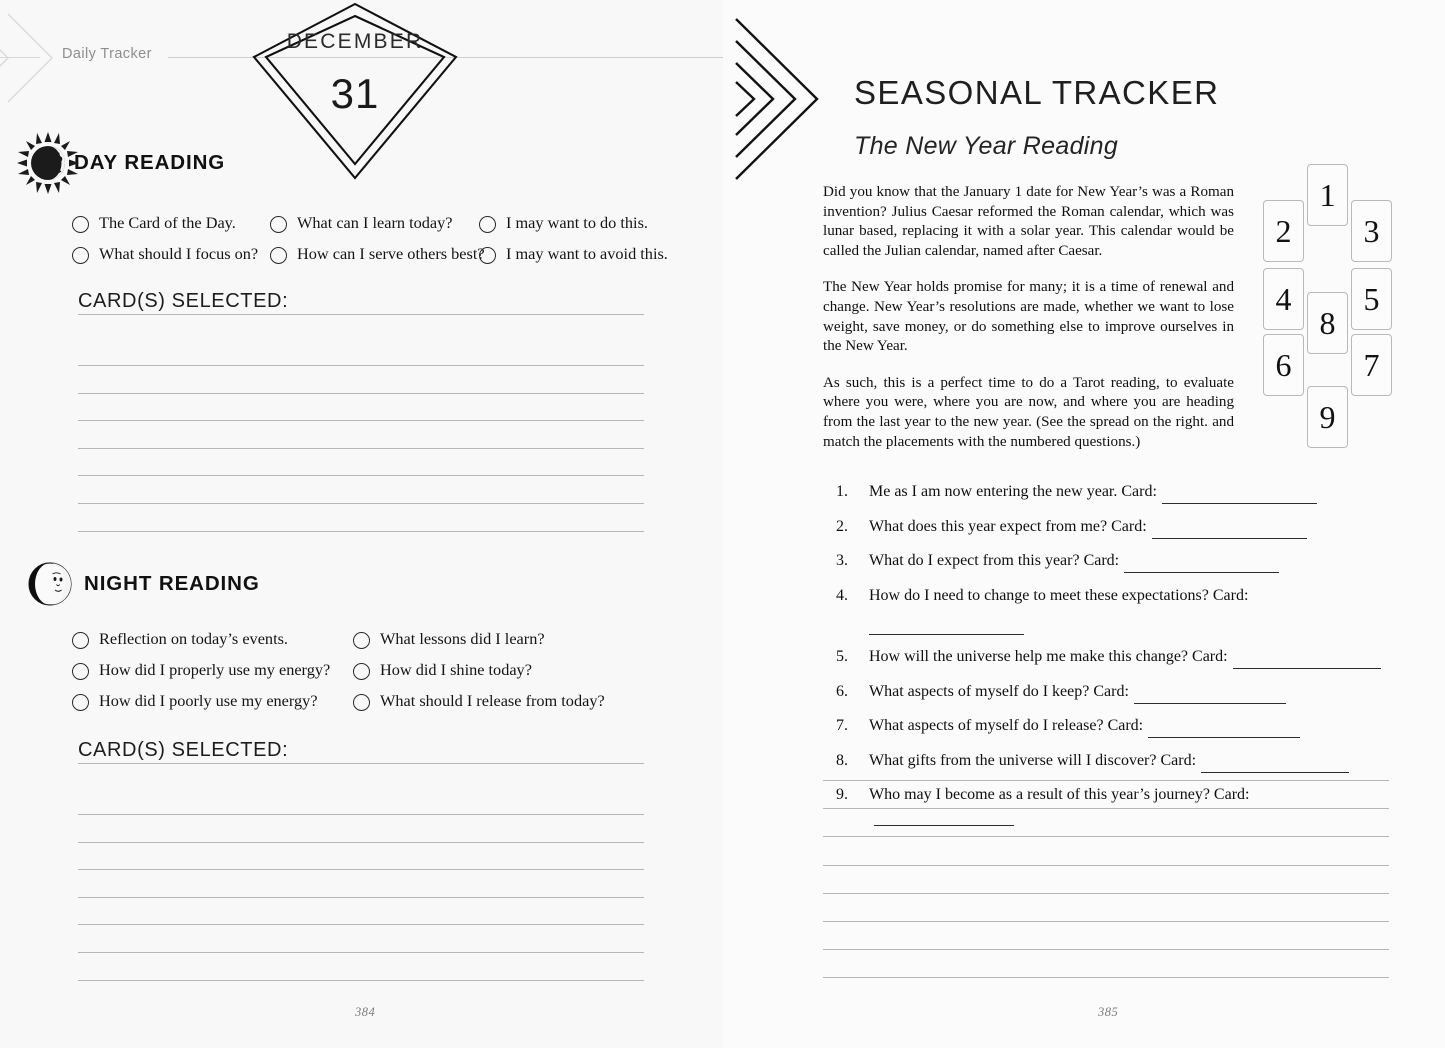  What do you see at coordinates (107, 54) in the screenshot?
I see `running-head: Daily Tracker` at bounding box center [107, 54].